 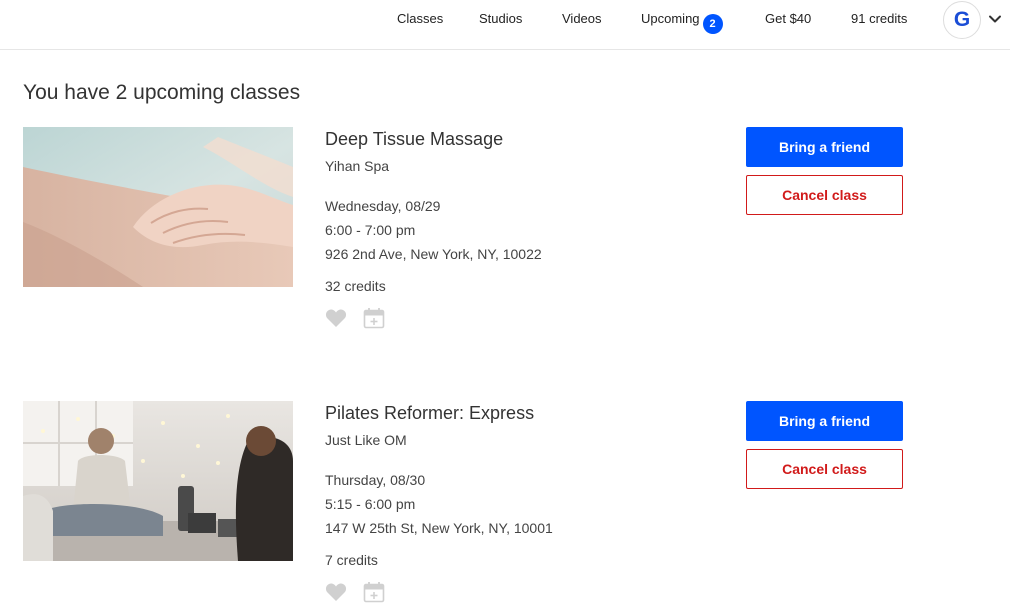 What do you see at coordinates (879, 19) in the screenshot?
I see `nav-credits-link: 91 credits` at bounding box center [879, 19].